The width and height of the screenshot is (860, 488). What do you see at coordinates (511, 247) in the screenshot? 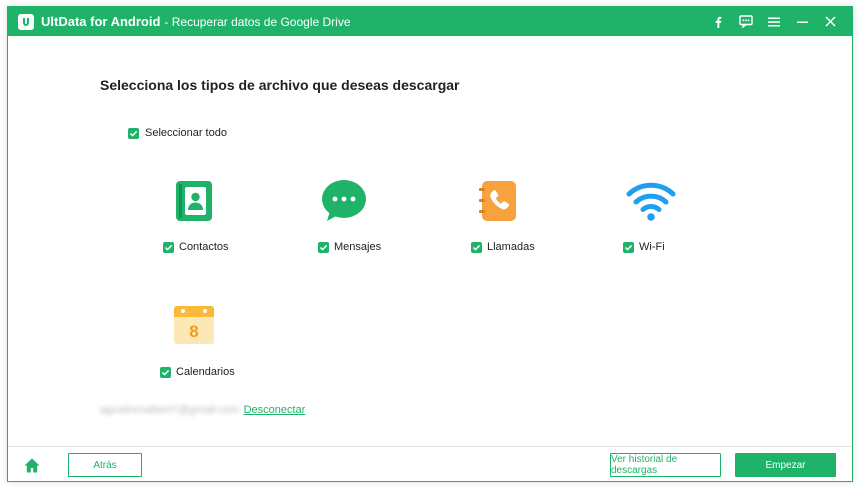
I see `category-label: Llamadas` at bounding box center [511, 247].